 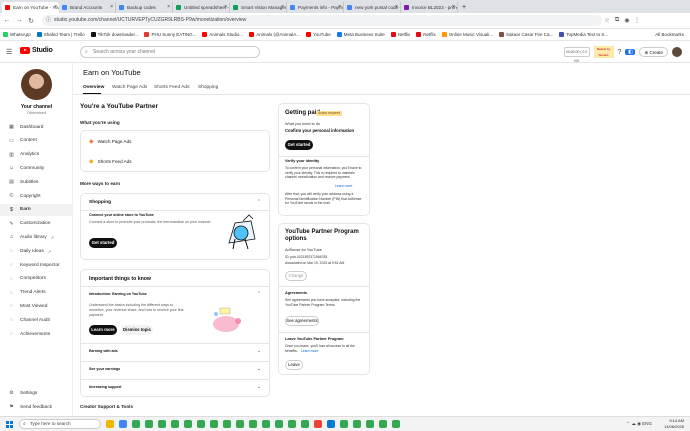 I want to click on tab-shorts-feed-ads: Shorts Feed Ads, so click(x=171, y=87).